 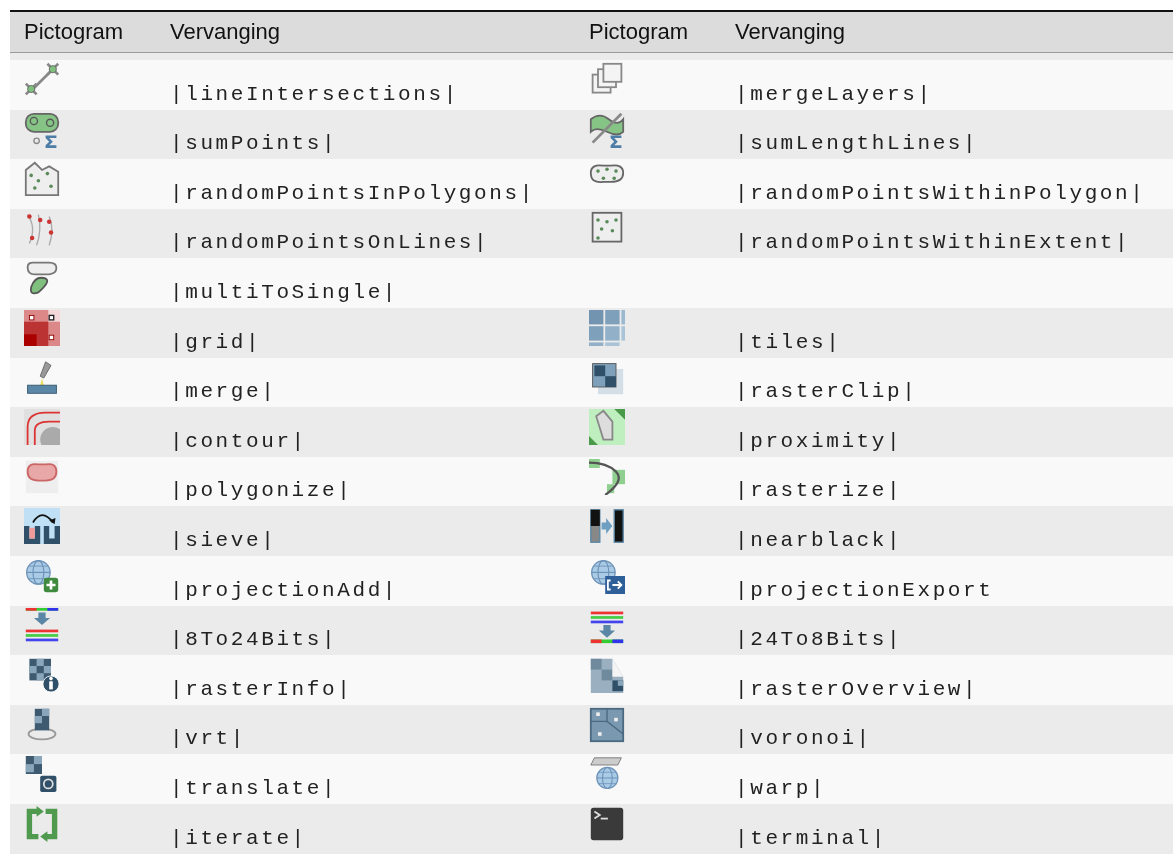 I want to click on replacement-text: |rasterClip|, so click(x=826, y=392).